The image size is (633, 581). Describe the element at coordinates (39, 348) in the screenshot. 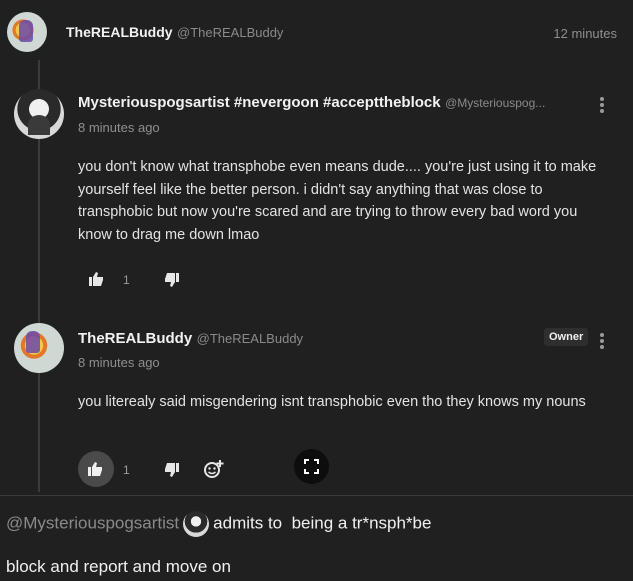

I see `reply2-avatar` at that location.